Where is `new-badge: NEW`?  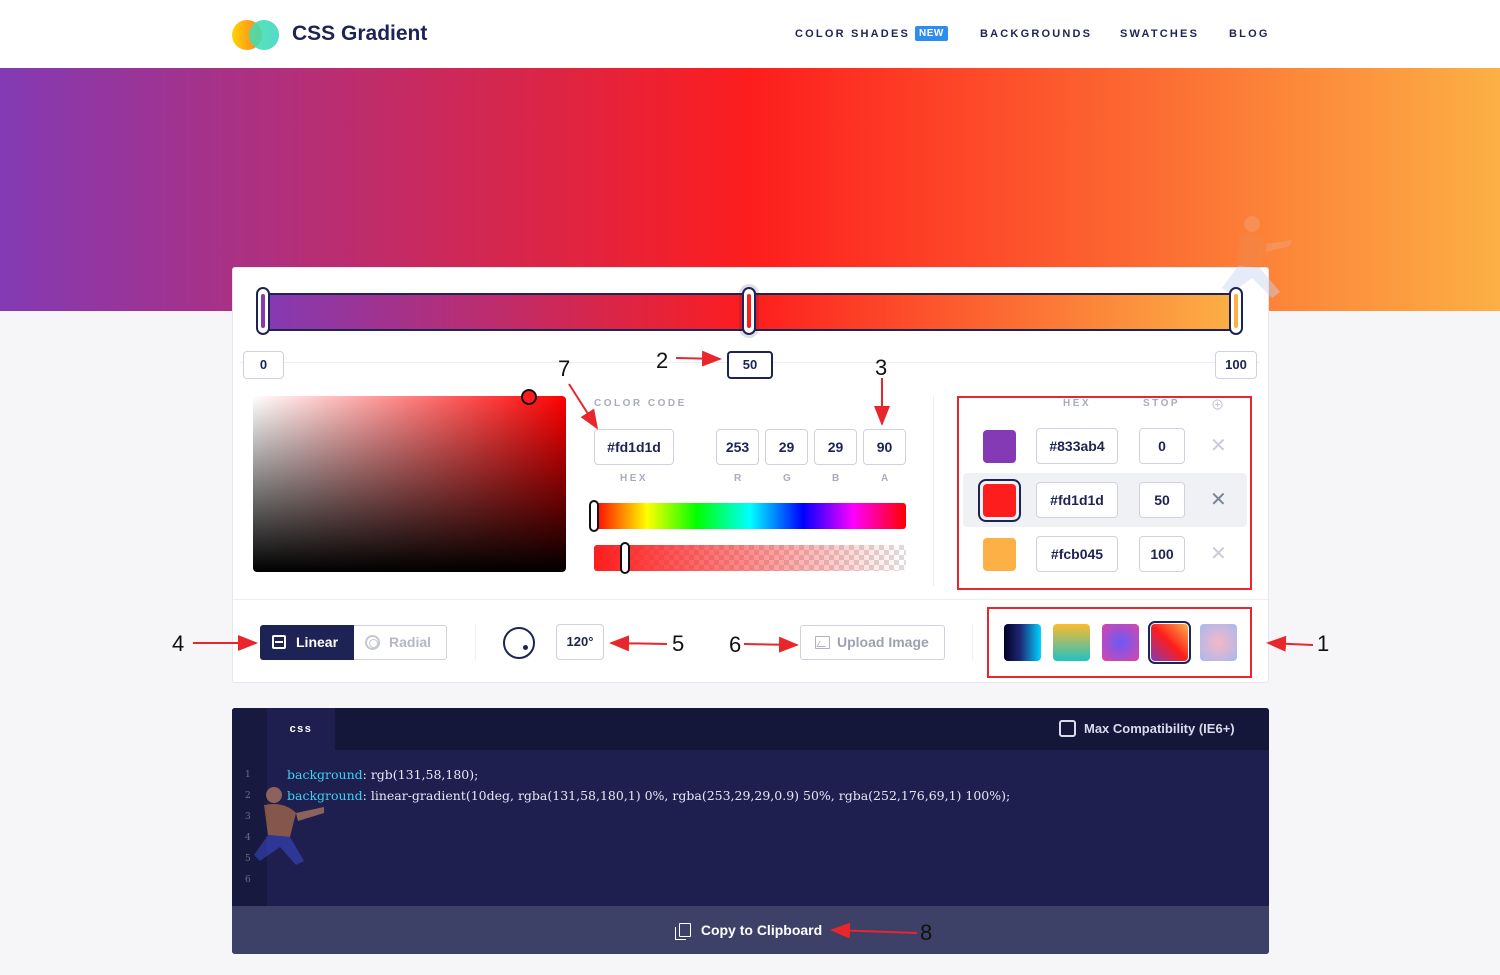
new-badge: NEW is located at coordinates (931, 33).